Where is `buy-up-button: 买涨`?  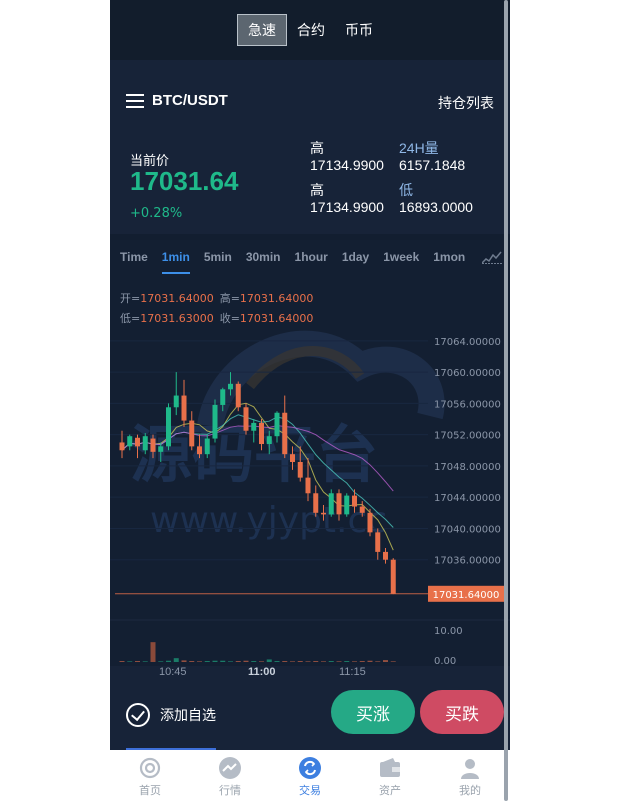
buy-up-button: 买涨 is located at coordinates (373, 712).